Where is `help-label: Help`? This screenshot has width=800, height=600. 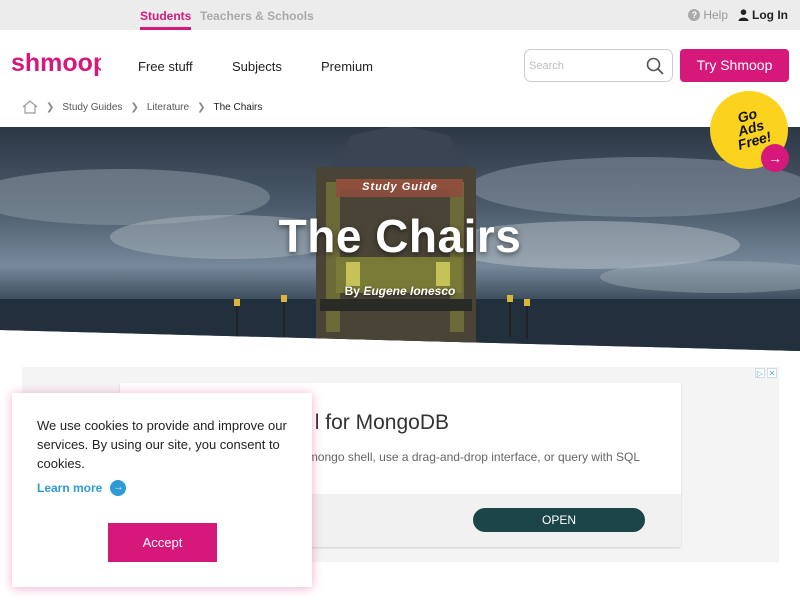 help-label: Help is located at coordinates (715, 15).